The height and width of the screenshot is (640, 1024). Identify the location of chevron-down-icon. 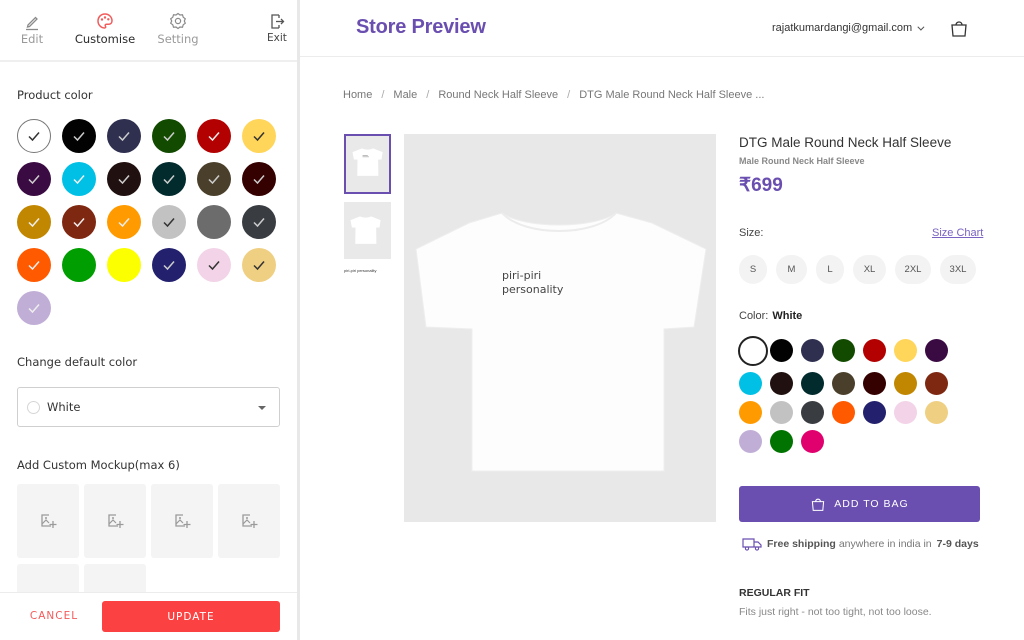
(921, 27).